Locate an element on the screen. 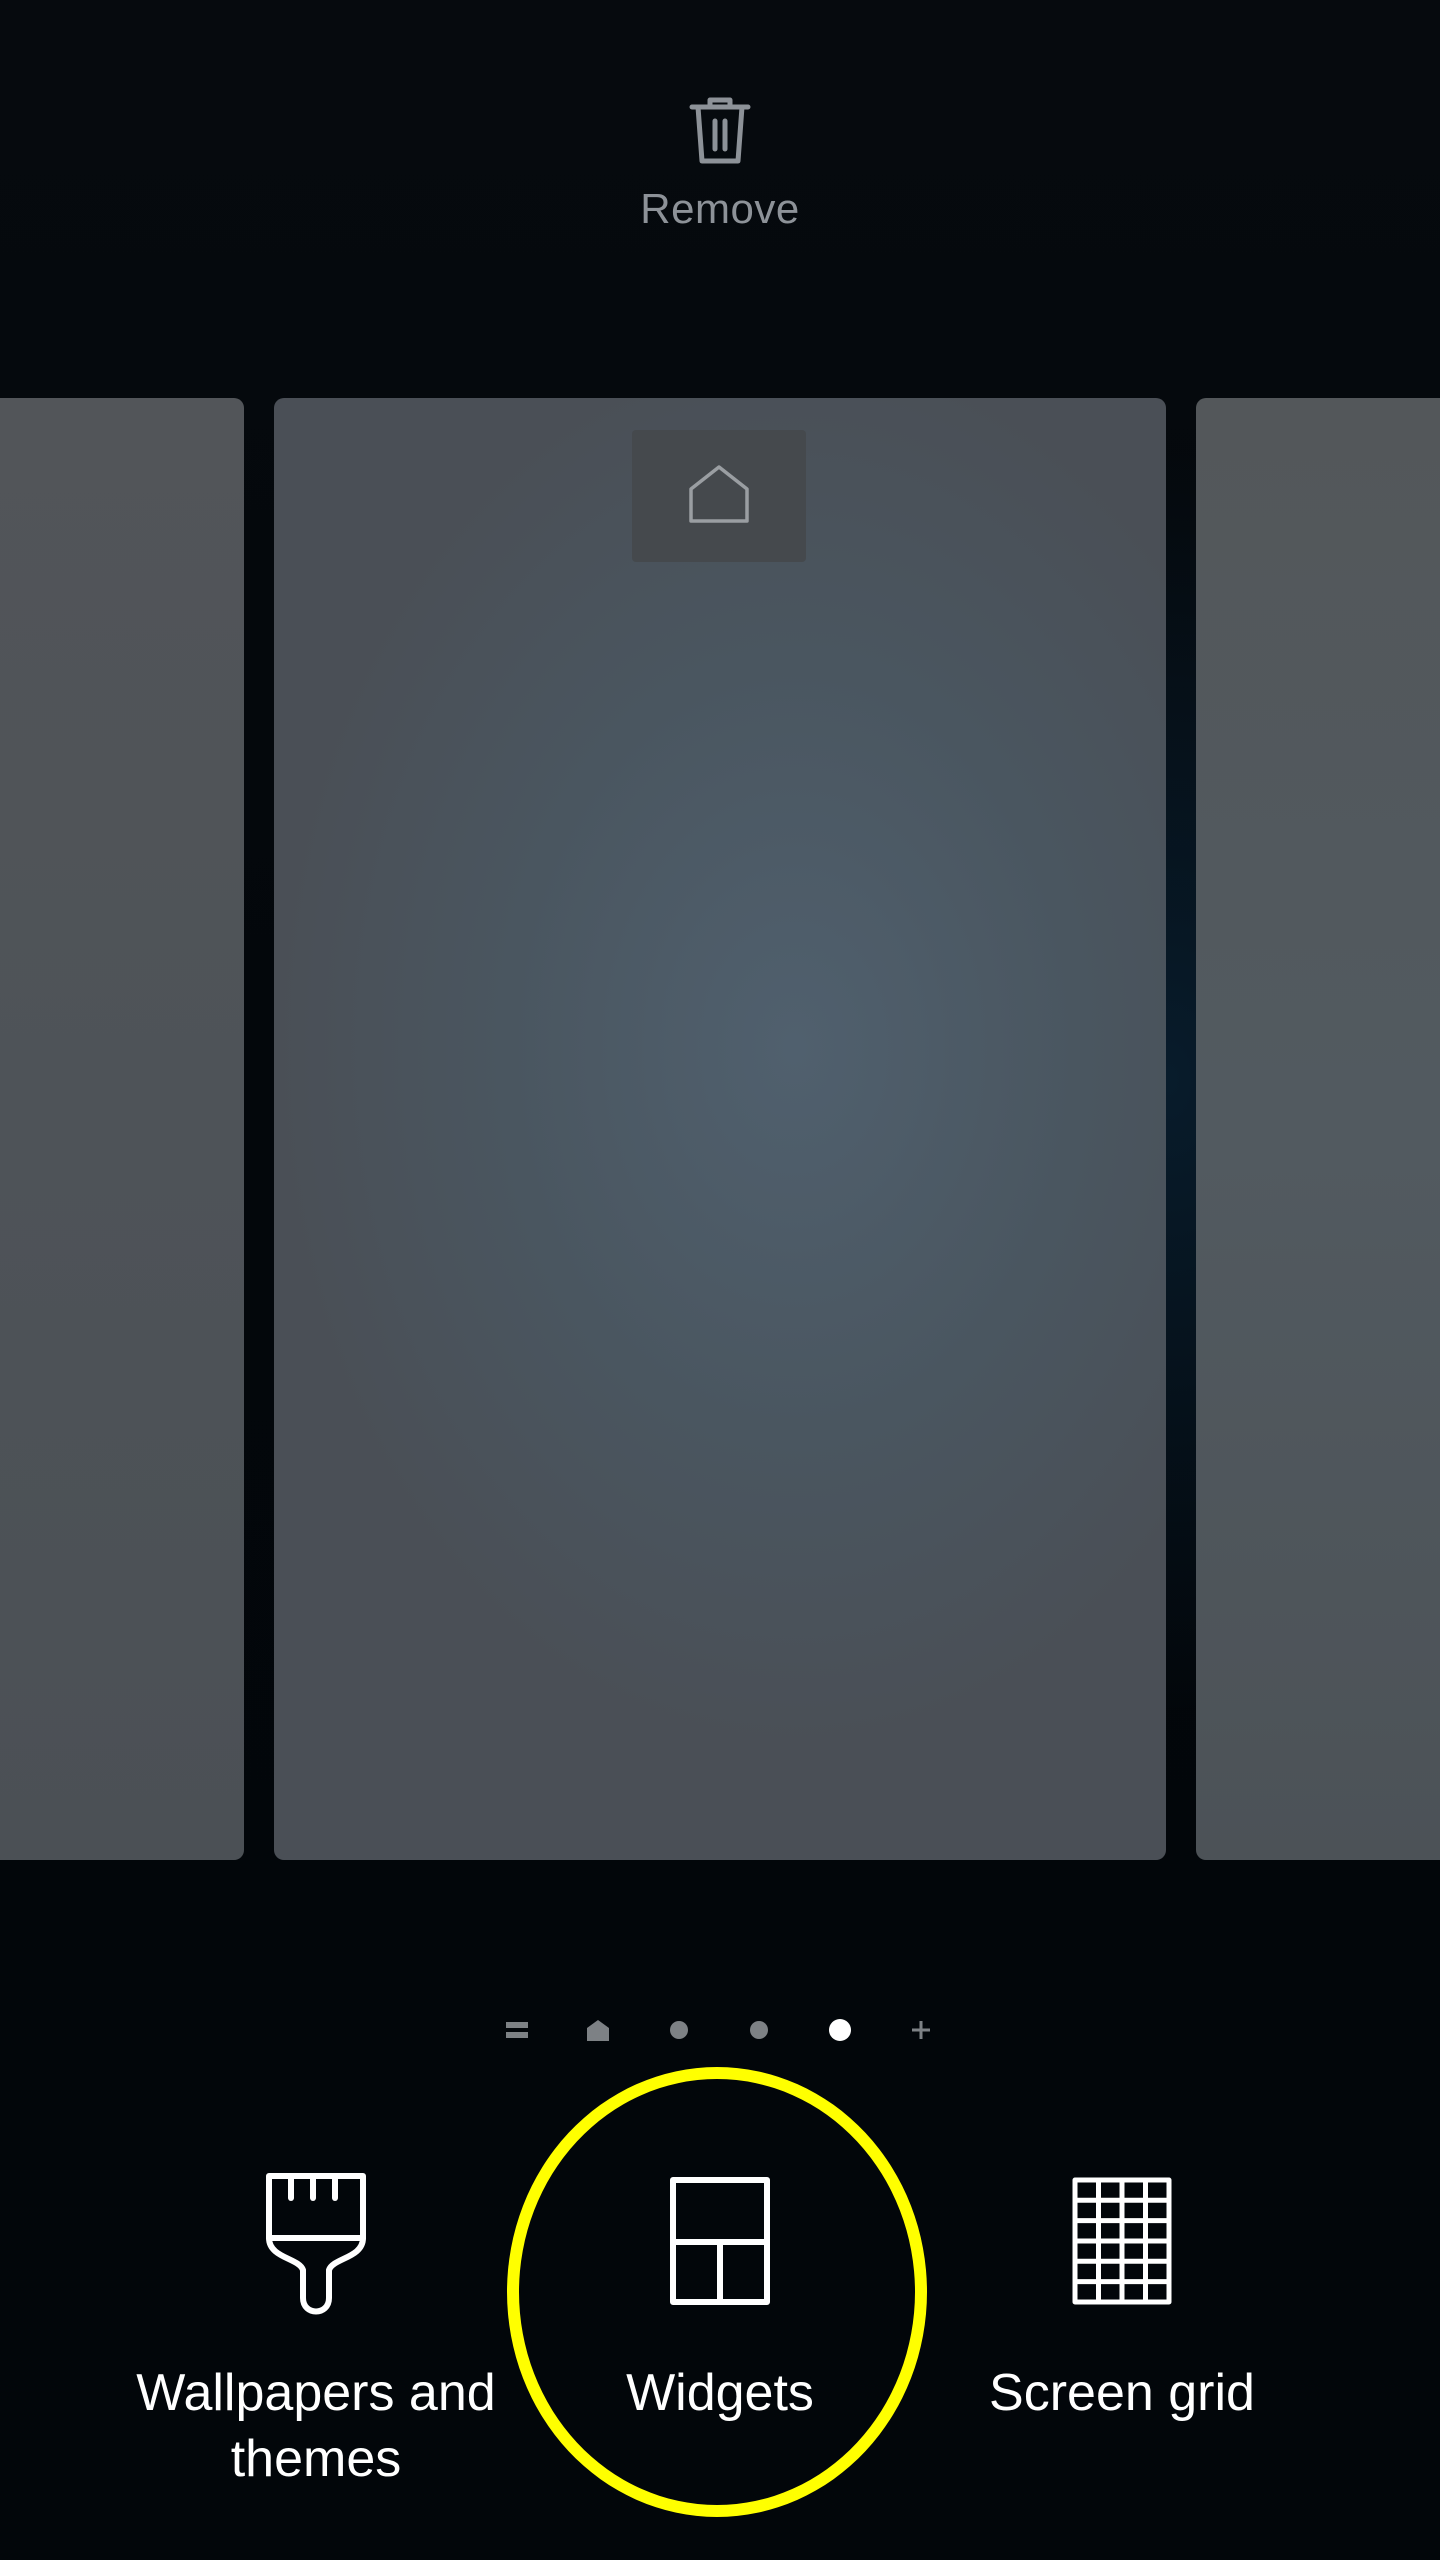 This screenshot has width=1440, height=2560. trash-icon is located at coordinates (720, 131).